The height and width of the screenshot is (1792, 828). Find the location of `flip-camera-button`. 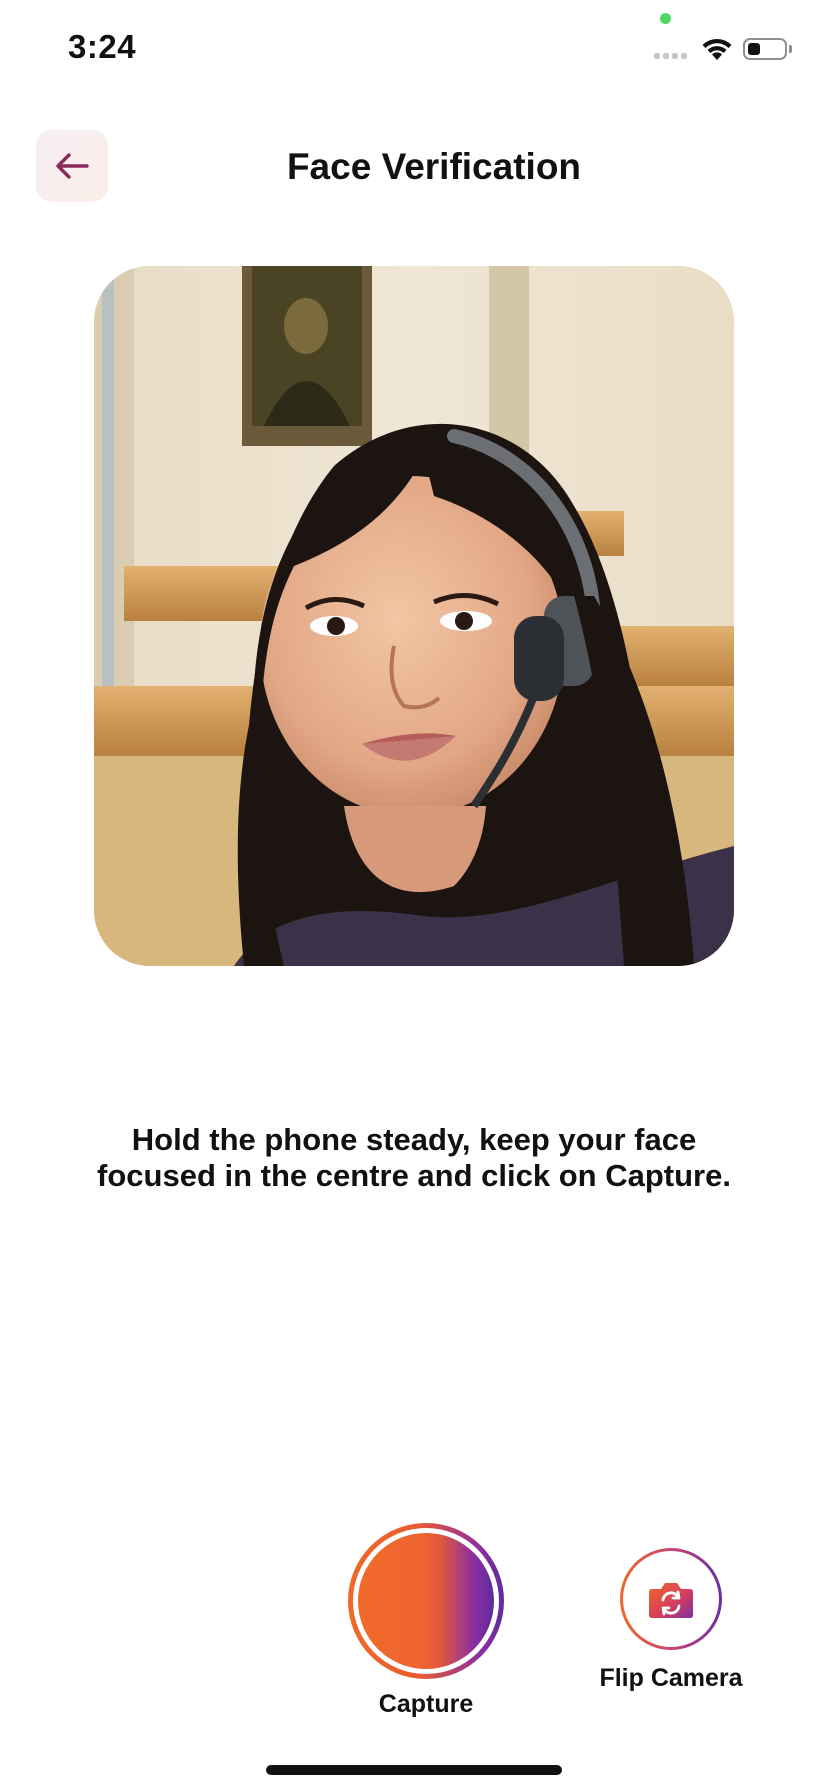

flip-camera-button is located at coordinates (671, 1599).